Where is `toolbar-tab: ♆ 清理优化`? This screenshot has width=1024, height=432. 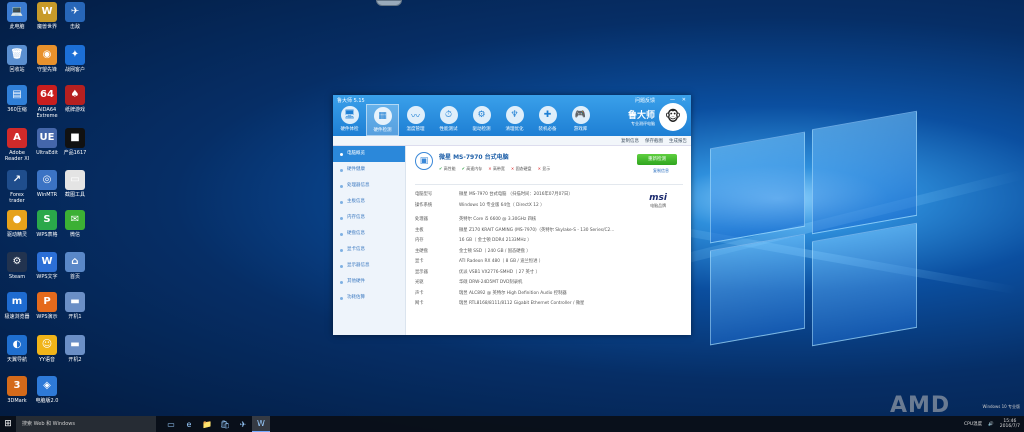 toolbar-tab: ♆ 清理优化 is located at coordinates (514, 120).